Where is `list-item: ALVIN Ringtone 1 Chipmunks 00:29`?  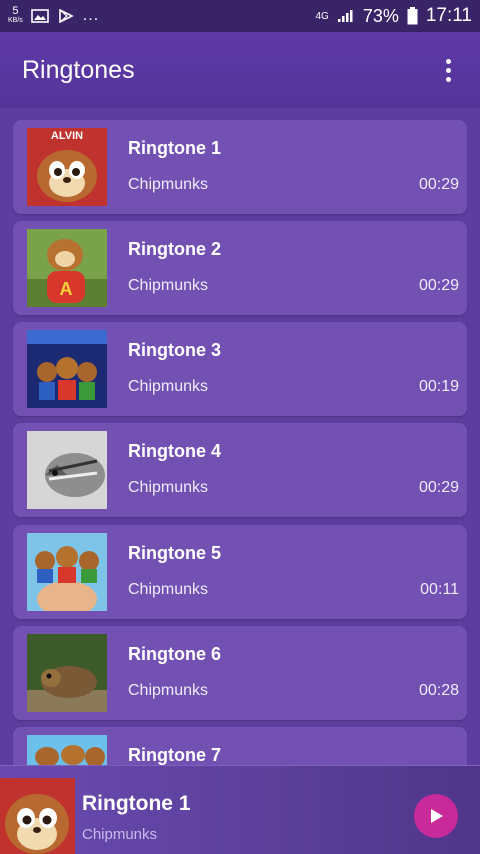 list-item: ALVIN Ringtone 1 Chipmunks 00:29 is located at coordinates (240, 167).